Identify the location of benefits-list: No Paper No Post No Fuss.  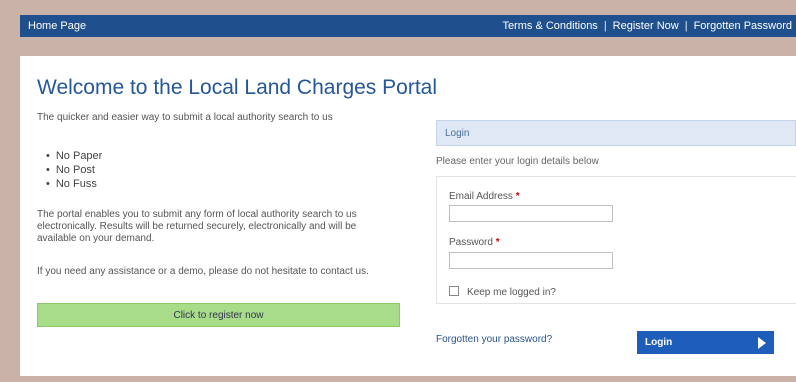
(74, 170).